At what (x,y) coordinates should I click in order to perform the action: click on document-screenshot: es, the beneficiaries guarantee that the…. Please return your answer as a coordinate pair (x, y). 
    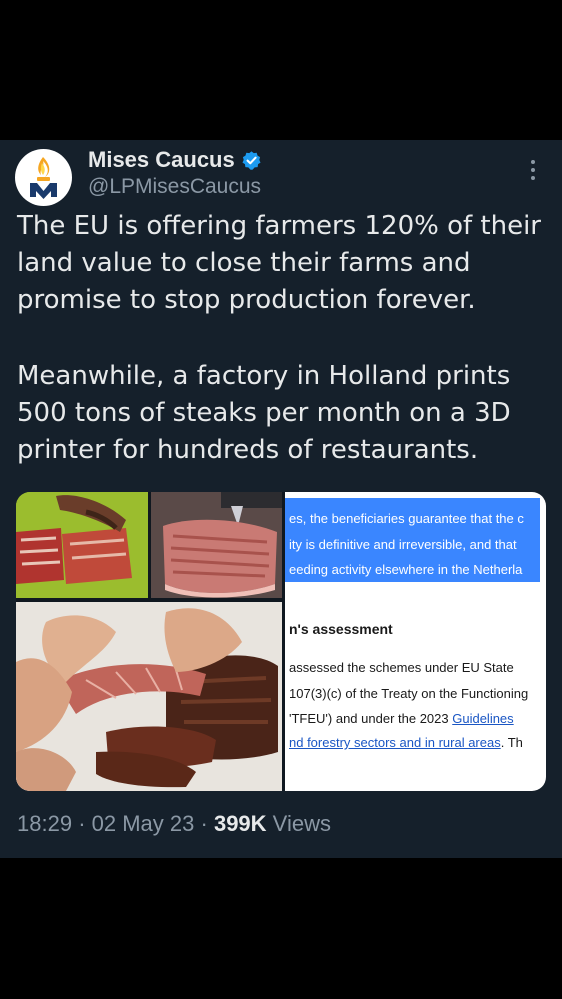
    Looking at the image, I should click on (415, 641).